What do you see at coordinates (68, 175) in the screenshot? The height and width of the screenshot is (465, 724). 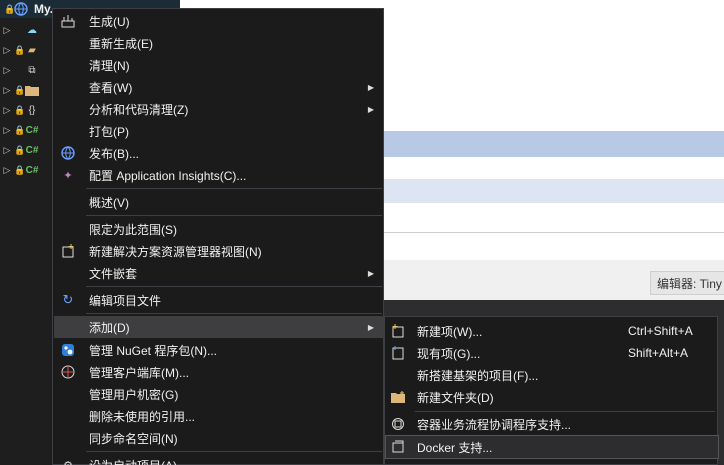 I see `bulb-icon: ✦` at bounding box center [68, 175].